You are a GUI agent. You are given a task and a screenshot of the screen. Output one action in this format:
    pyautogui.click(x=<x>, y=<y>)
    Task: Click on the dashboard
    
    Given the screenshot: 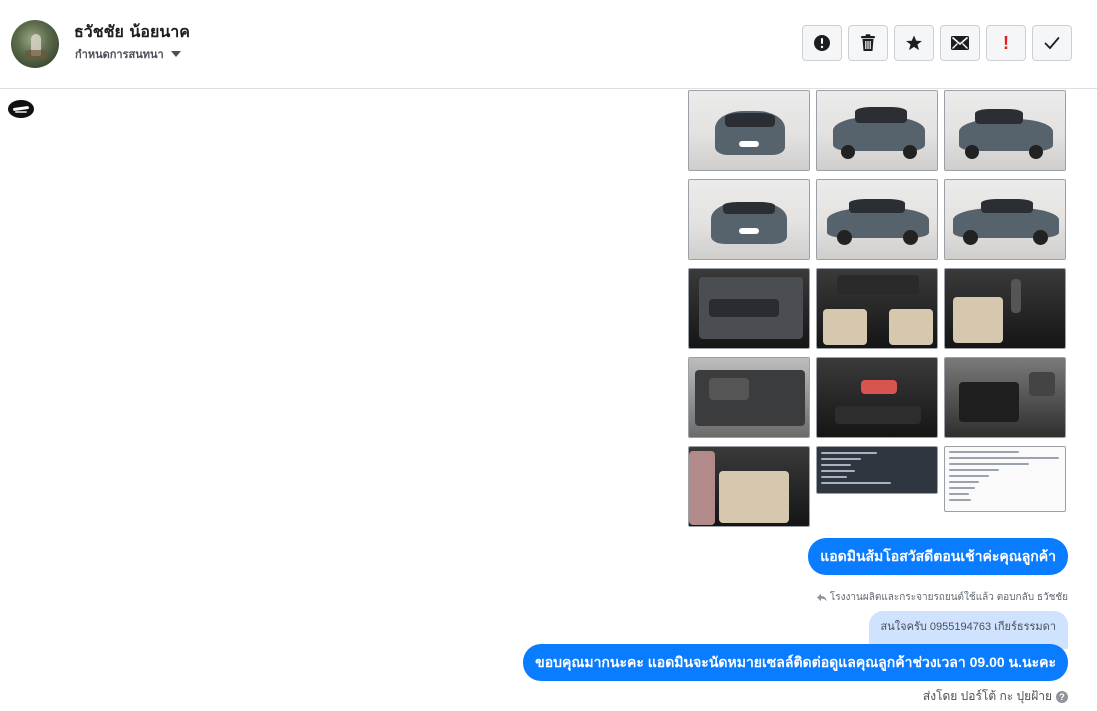 What is the action you would take?
    pyautogui.click(x=878, y=285)
    